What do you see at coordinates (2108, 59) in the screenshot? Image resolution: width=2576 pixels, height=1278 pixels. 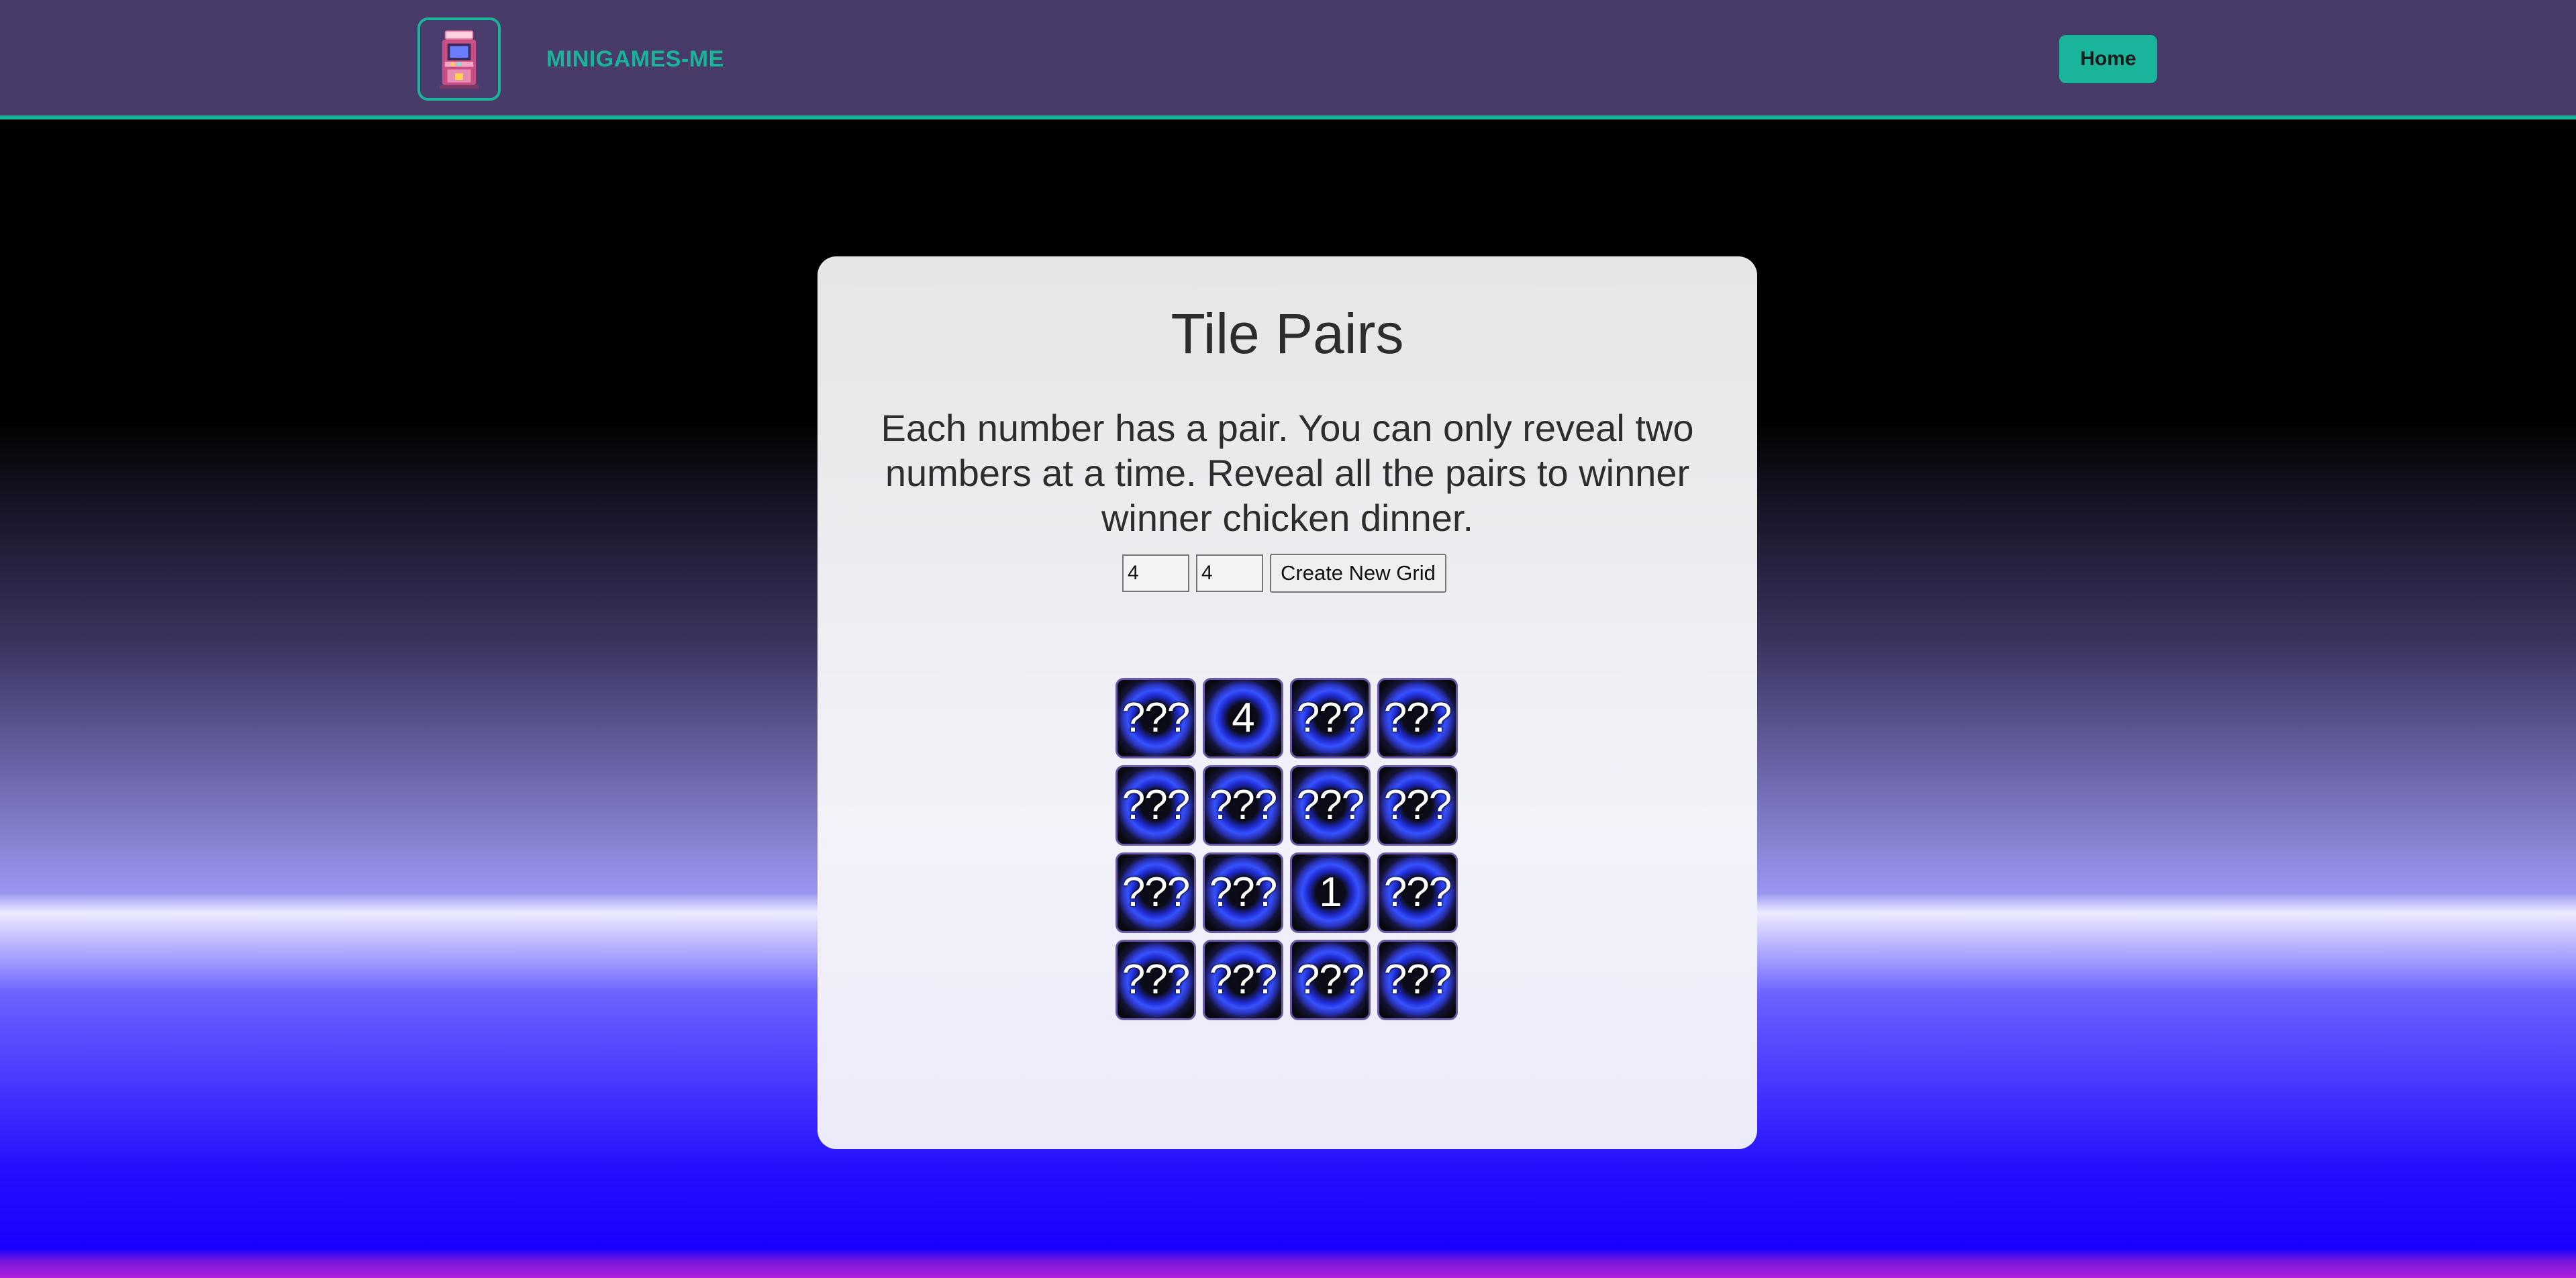 I see `home-button: Home` at bounding box center [2108, 59].